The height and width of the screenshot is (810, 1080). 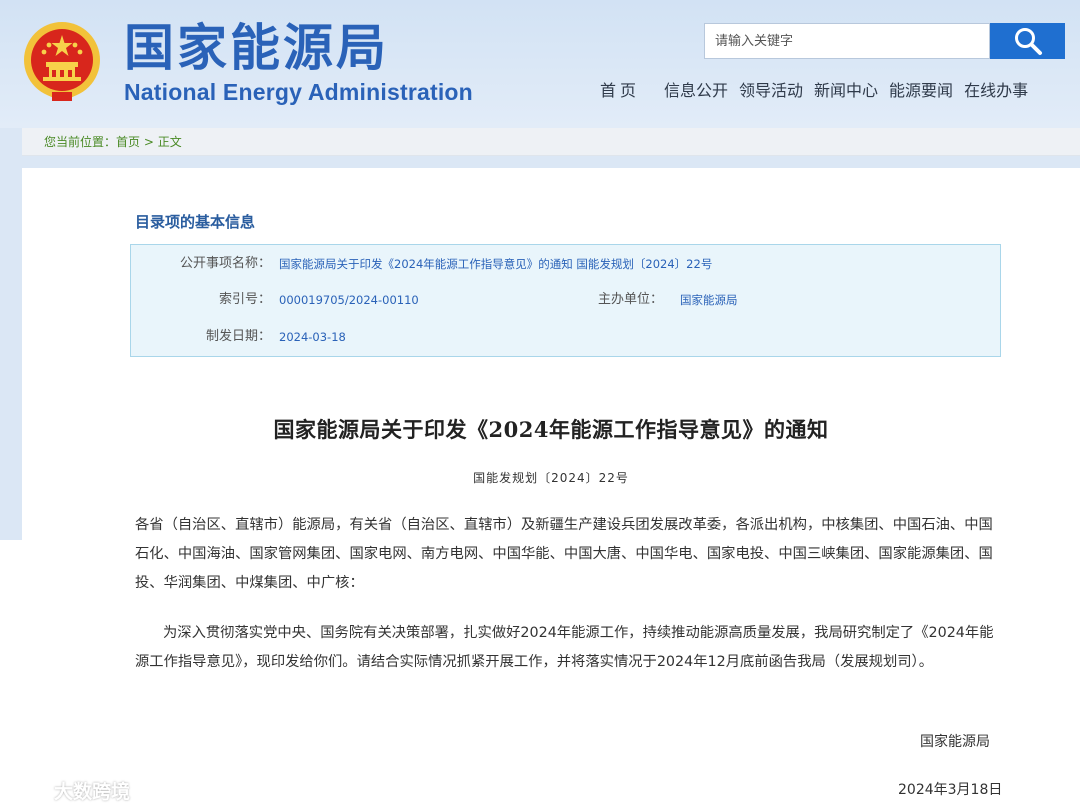 What do you see at coordinates (244, 299) in the screenshot?
I see `index-label: 索引号：` at bounding box center [244, 299].